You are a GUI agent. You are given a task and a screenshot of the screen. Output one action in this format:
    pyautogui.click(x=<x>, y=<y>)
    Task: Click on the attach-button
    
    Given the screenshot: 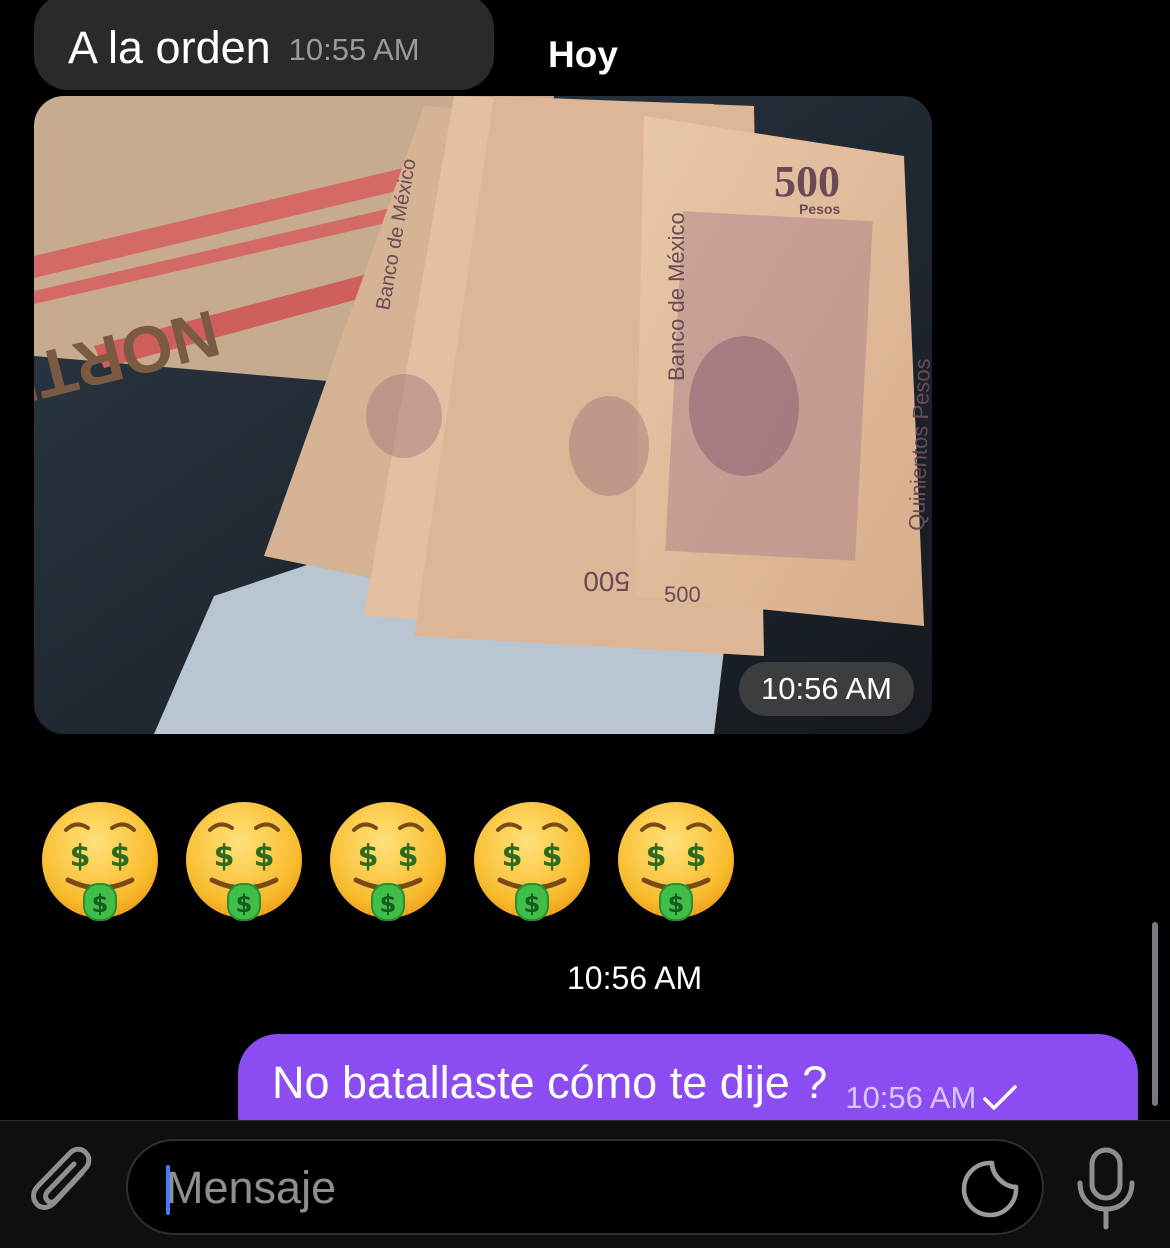 What is the action you would take?
    pyautogui.click(x=64, y=1185)
    